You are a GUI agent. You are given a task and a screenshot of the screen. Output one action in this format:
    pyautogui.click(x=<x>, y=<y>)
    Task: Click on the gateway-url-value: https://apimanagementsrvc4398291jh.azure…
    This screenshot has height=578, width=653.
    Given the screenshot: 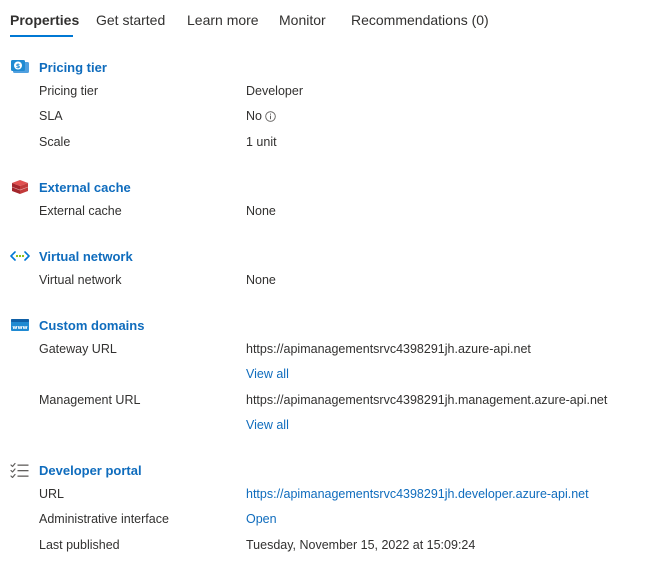 What is the action you would take?
    pyautogui.click(x=388, y=349)
    